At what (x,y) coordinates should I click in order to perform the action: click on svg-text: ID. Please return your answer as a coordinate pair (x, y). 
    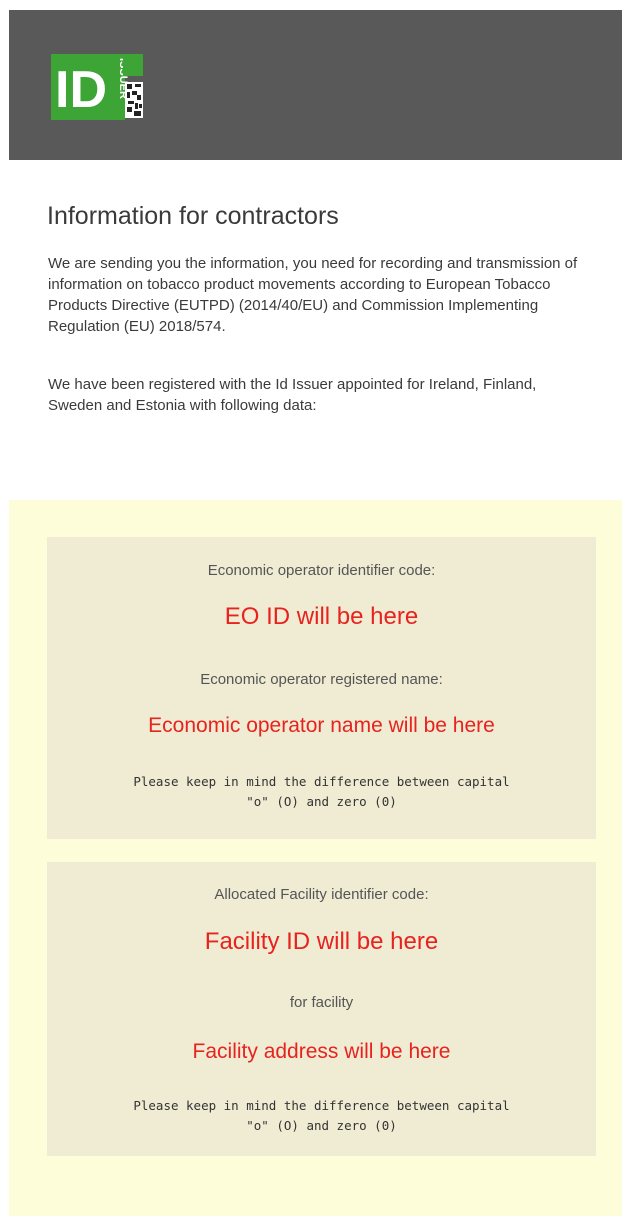
    Looking at the image, I should click on (81, 90).